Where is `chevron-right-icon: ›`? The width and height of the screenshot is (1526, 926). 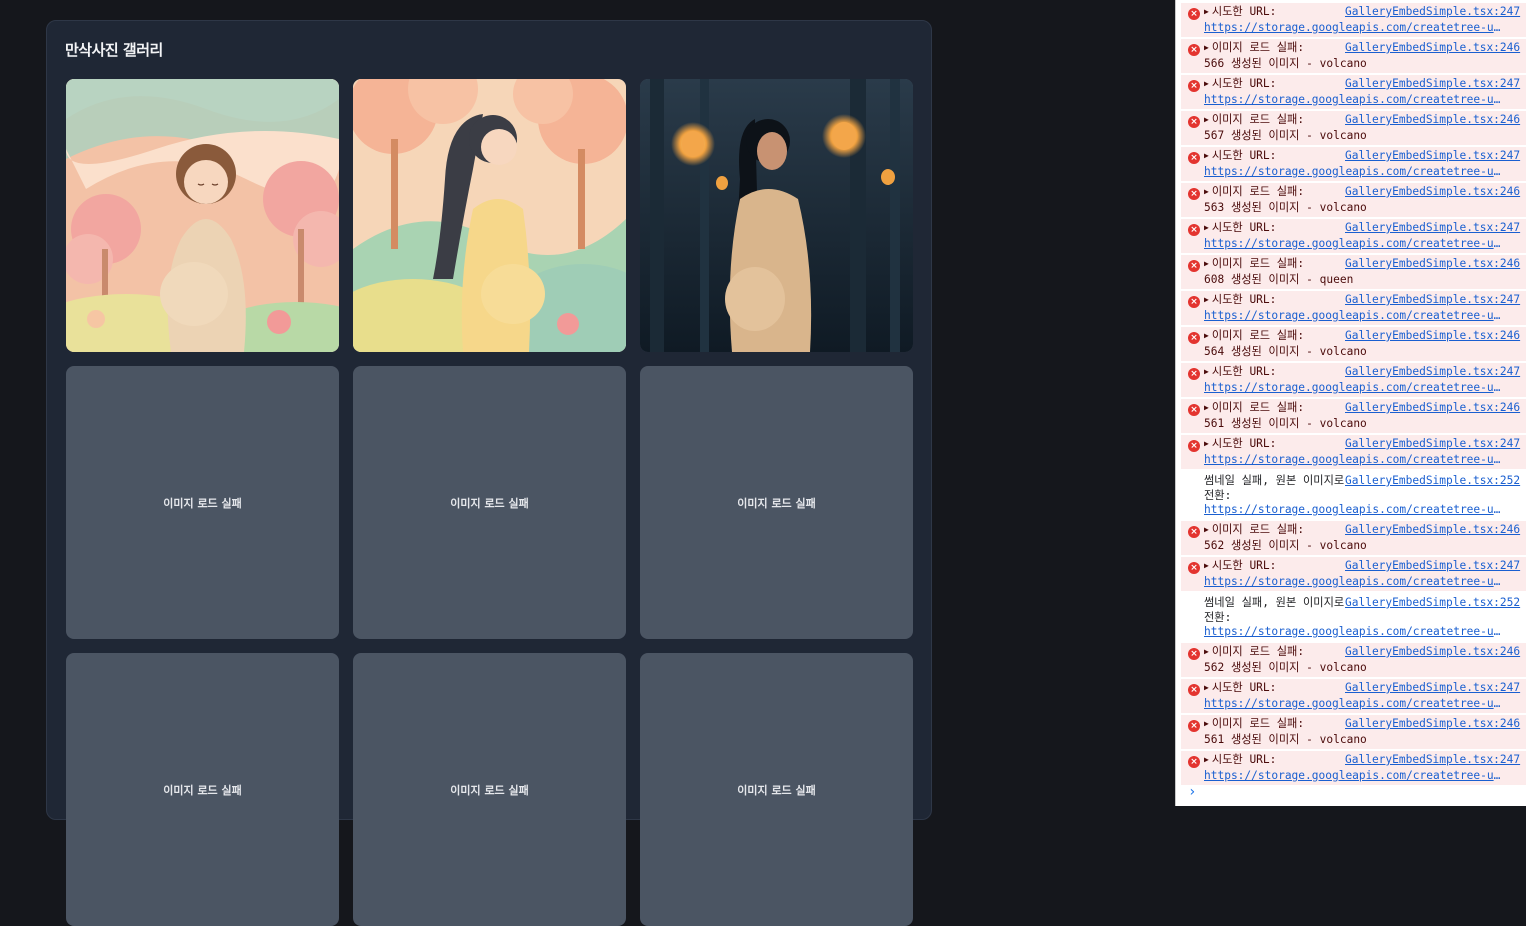
chevron-right-icon: › is located at coordinates (1192, 792).